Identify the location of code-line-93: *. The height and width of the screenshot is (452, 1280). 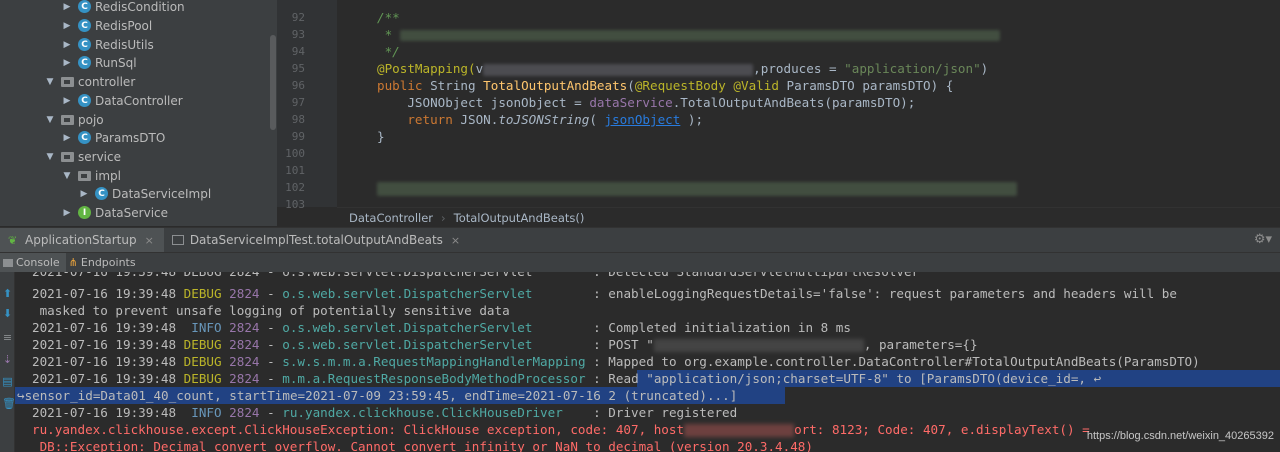
(688, 34).